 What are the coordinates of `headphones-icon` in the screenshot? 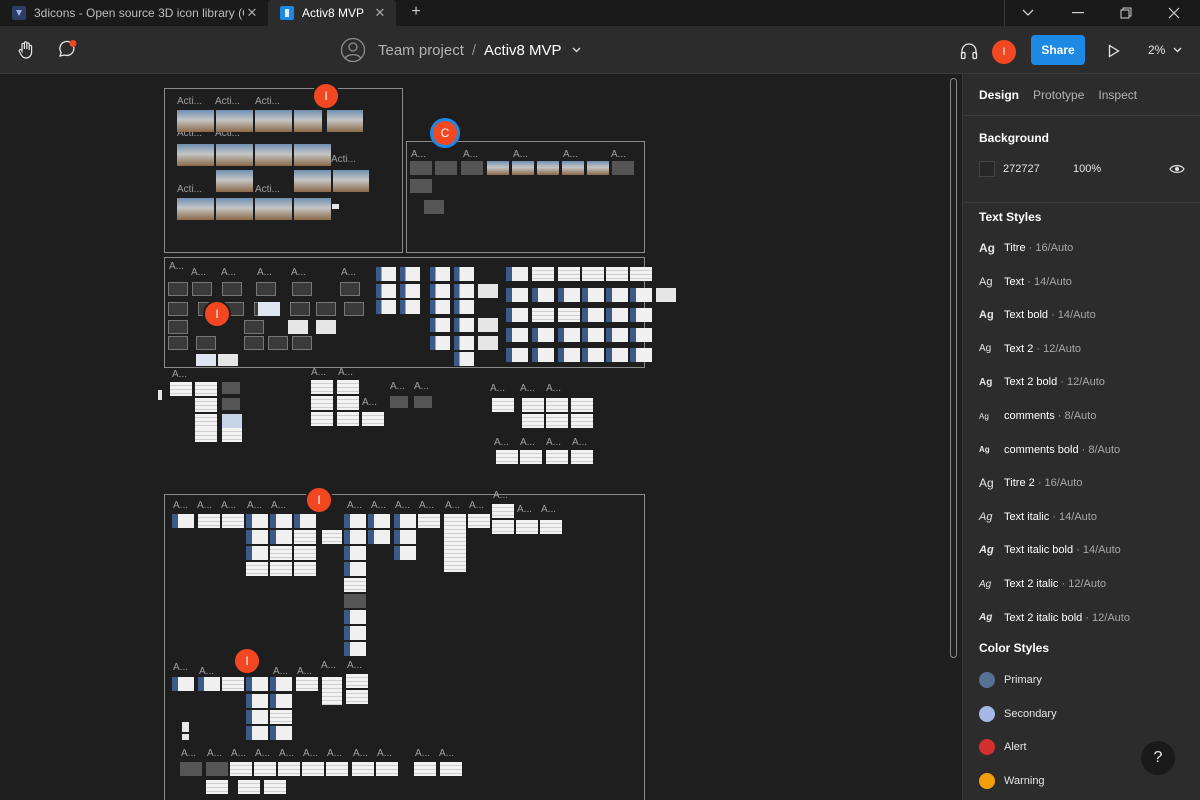 It's located at (969, 51).